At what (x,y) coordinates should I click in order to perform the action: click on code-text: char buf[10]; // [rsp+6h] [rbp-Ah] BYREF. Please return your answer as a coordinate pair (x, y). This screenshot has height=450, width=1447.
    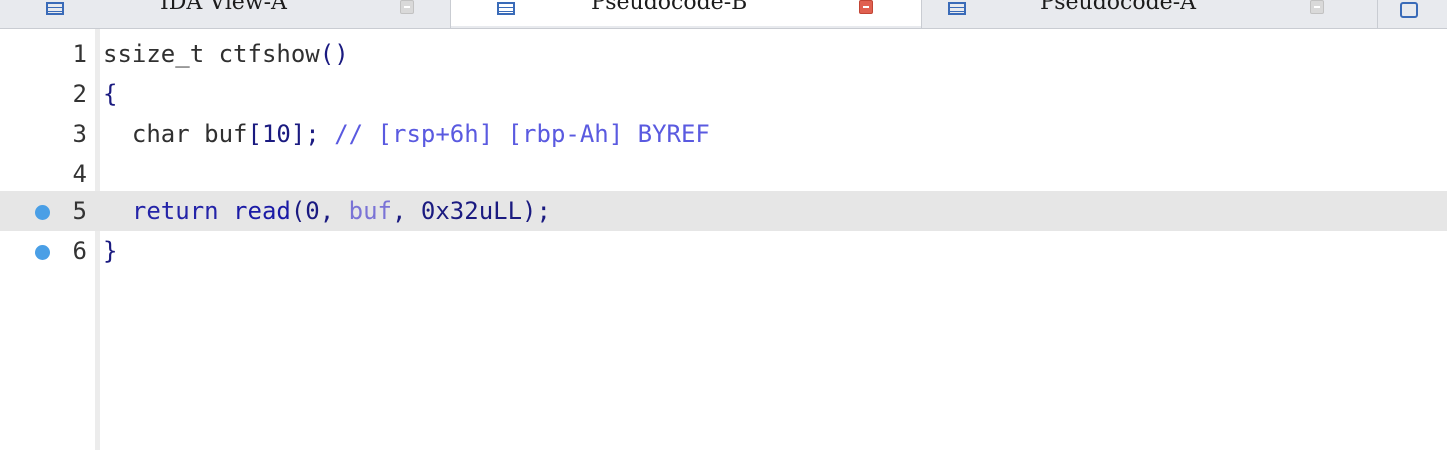
    Looking at the image, I should click on (406, 134).